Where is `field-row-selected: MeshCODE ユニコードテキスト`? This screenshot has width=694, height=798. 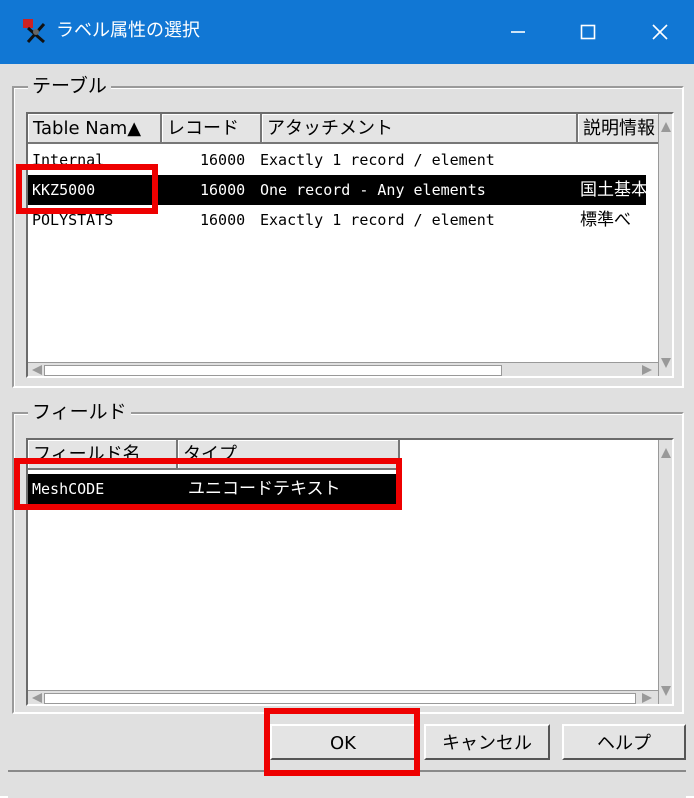 field-row-selected: MeshCODE ユニコードテキスト is located at coordinates (214, 489).